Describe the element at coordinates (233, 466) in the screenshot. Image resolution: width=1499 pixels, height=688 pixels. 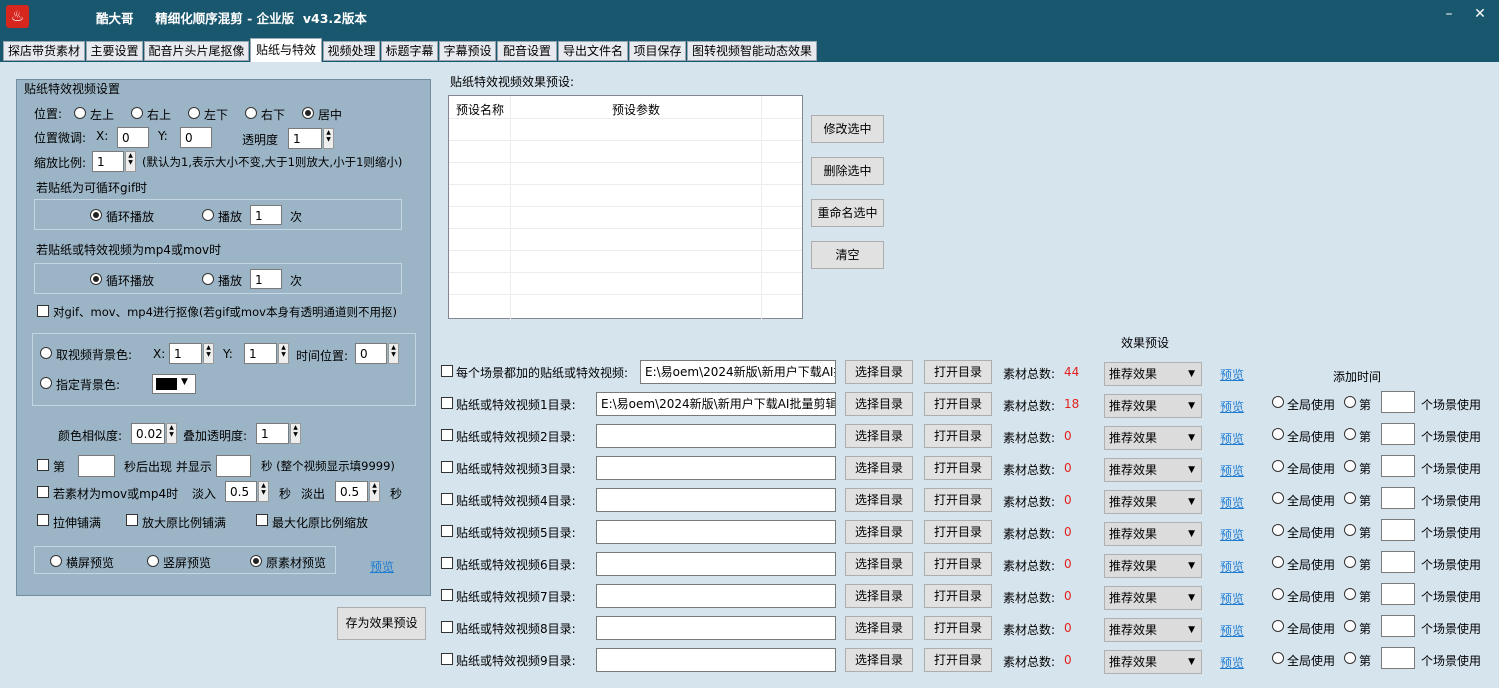
I see `show-duration-input` at that location.